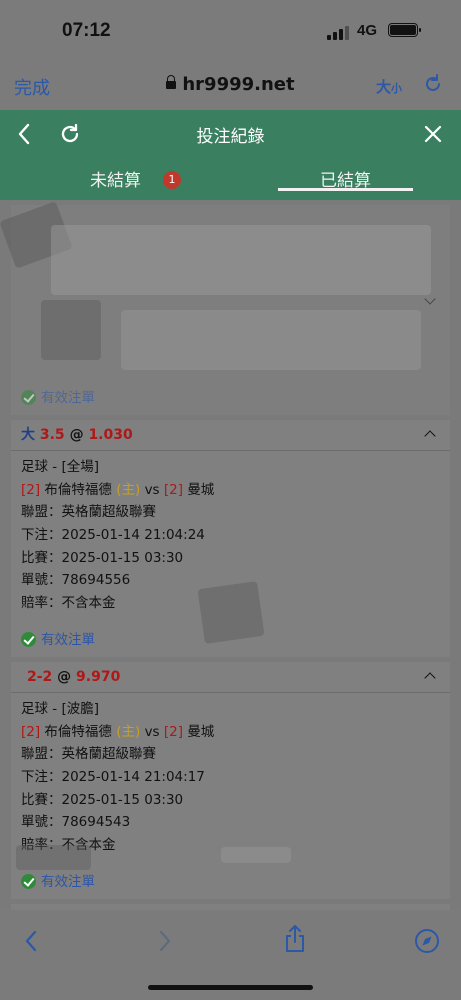 This screenshot has height=1000, width=461. I want to click on text-size-button: 大小, so click(389, 86).